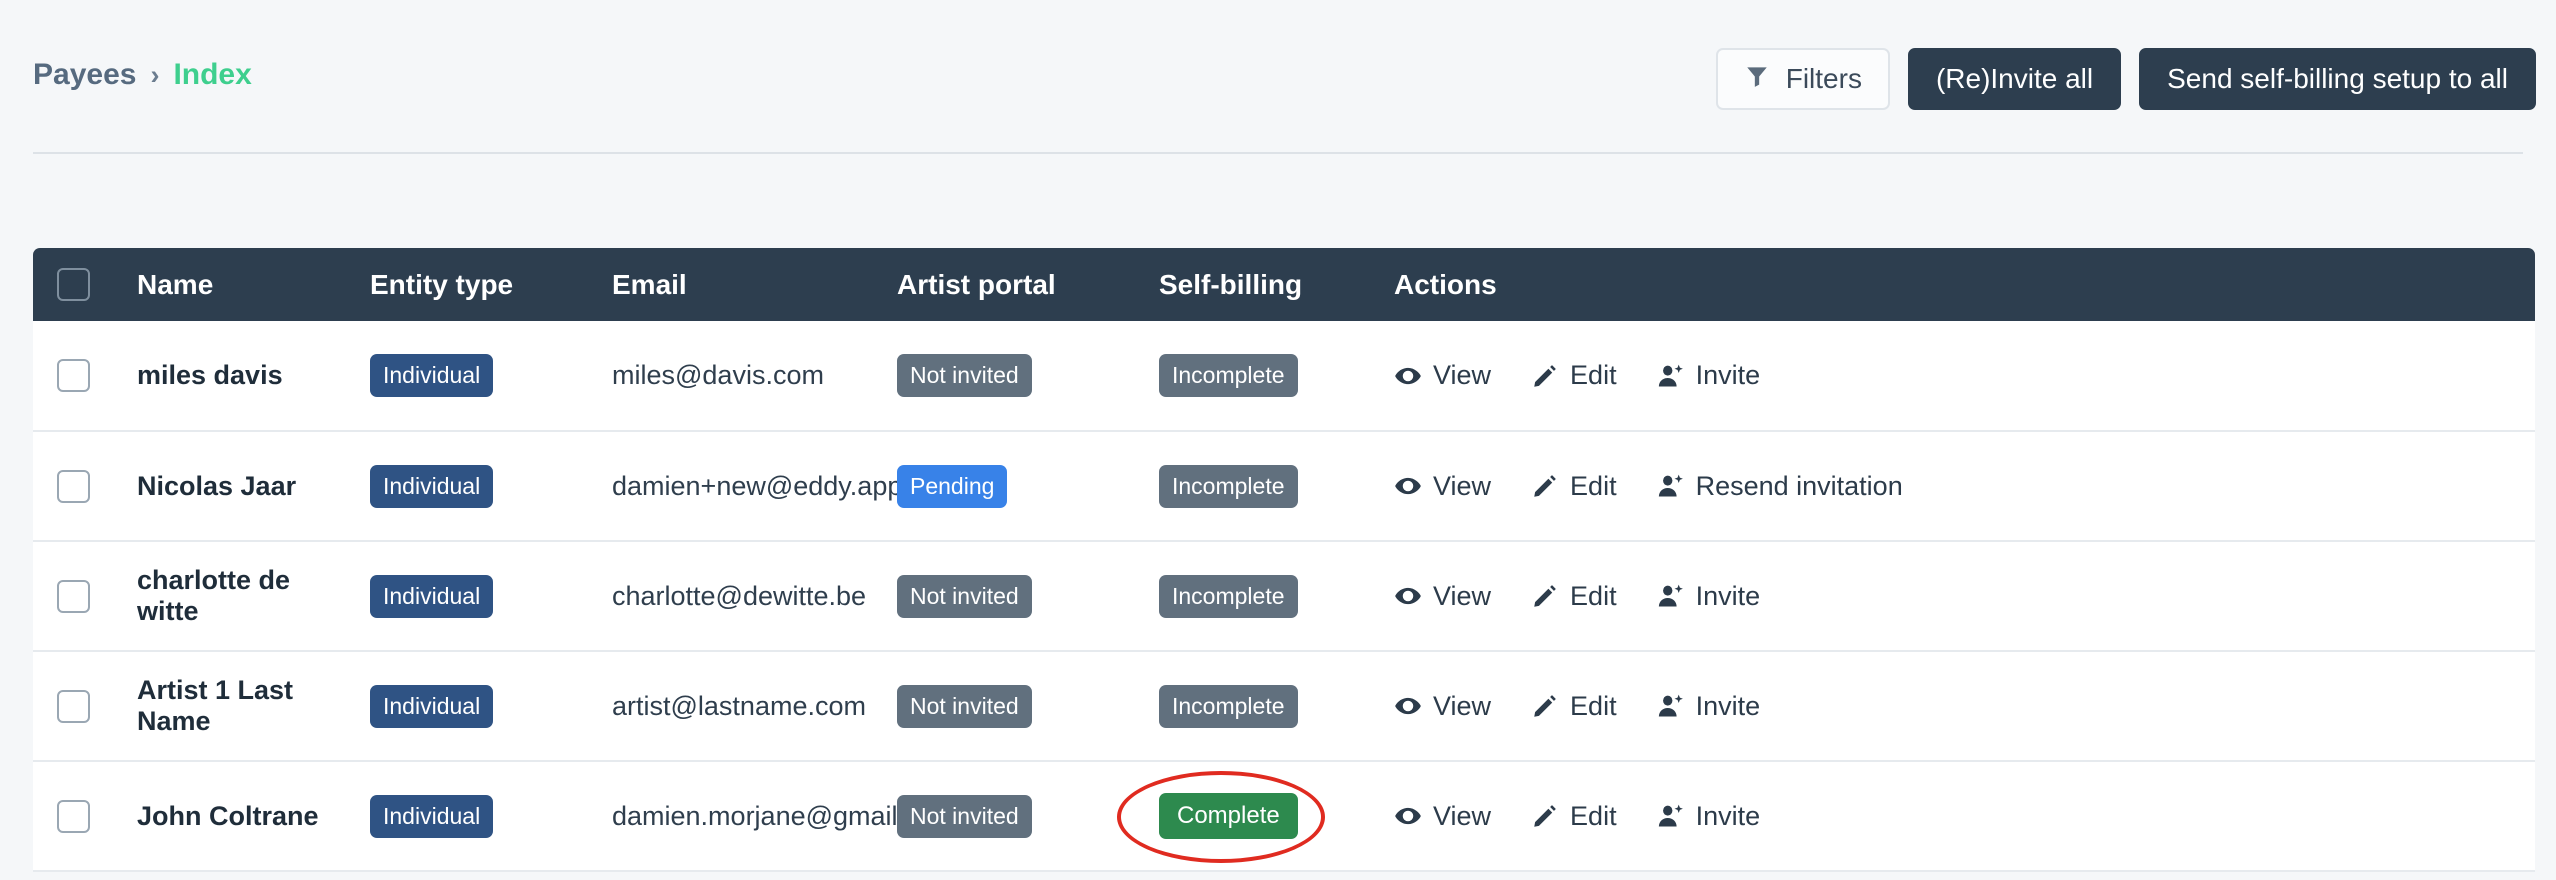 Image resolution: width=2556 pixels, height=880 pixels. Describe the element at coordinates (212, 75) in the screenshot. I see `breadcrumb-current: Index` at that location.